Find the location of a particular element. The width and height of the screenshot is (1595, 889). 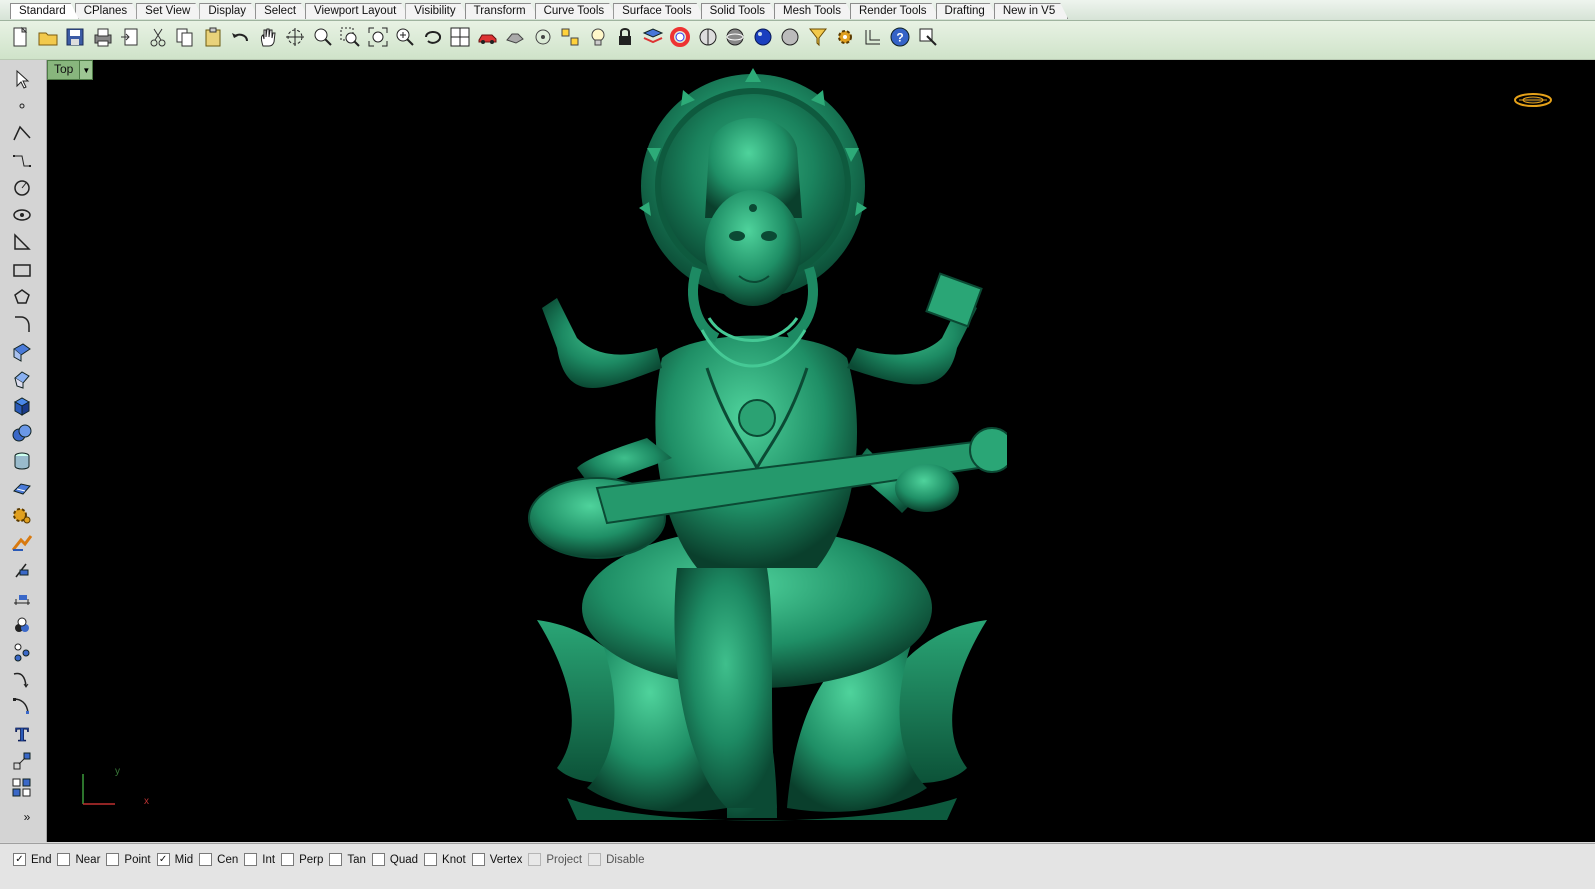

layer-button is located at coordinates (653, 37).